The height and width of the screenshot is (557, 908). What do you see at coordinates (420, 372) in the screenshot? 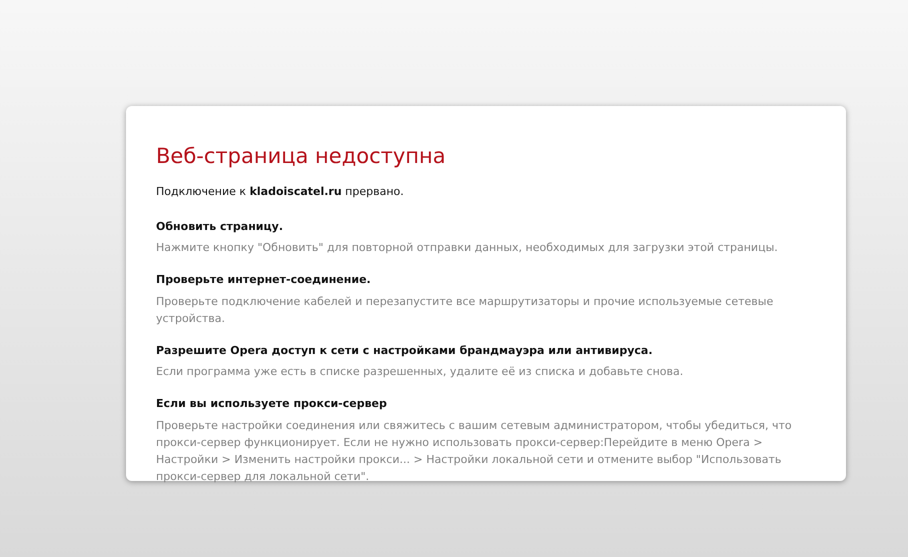
I see `tip-text: Если программа уже есть в списке разрешенных, удалите её из списка и добавьте снова.` at bounding box center [420, 372].